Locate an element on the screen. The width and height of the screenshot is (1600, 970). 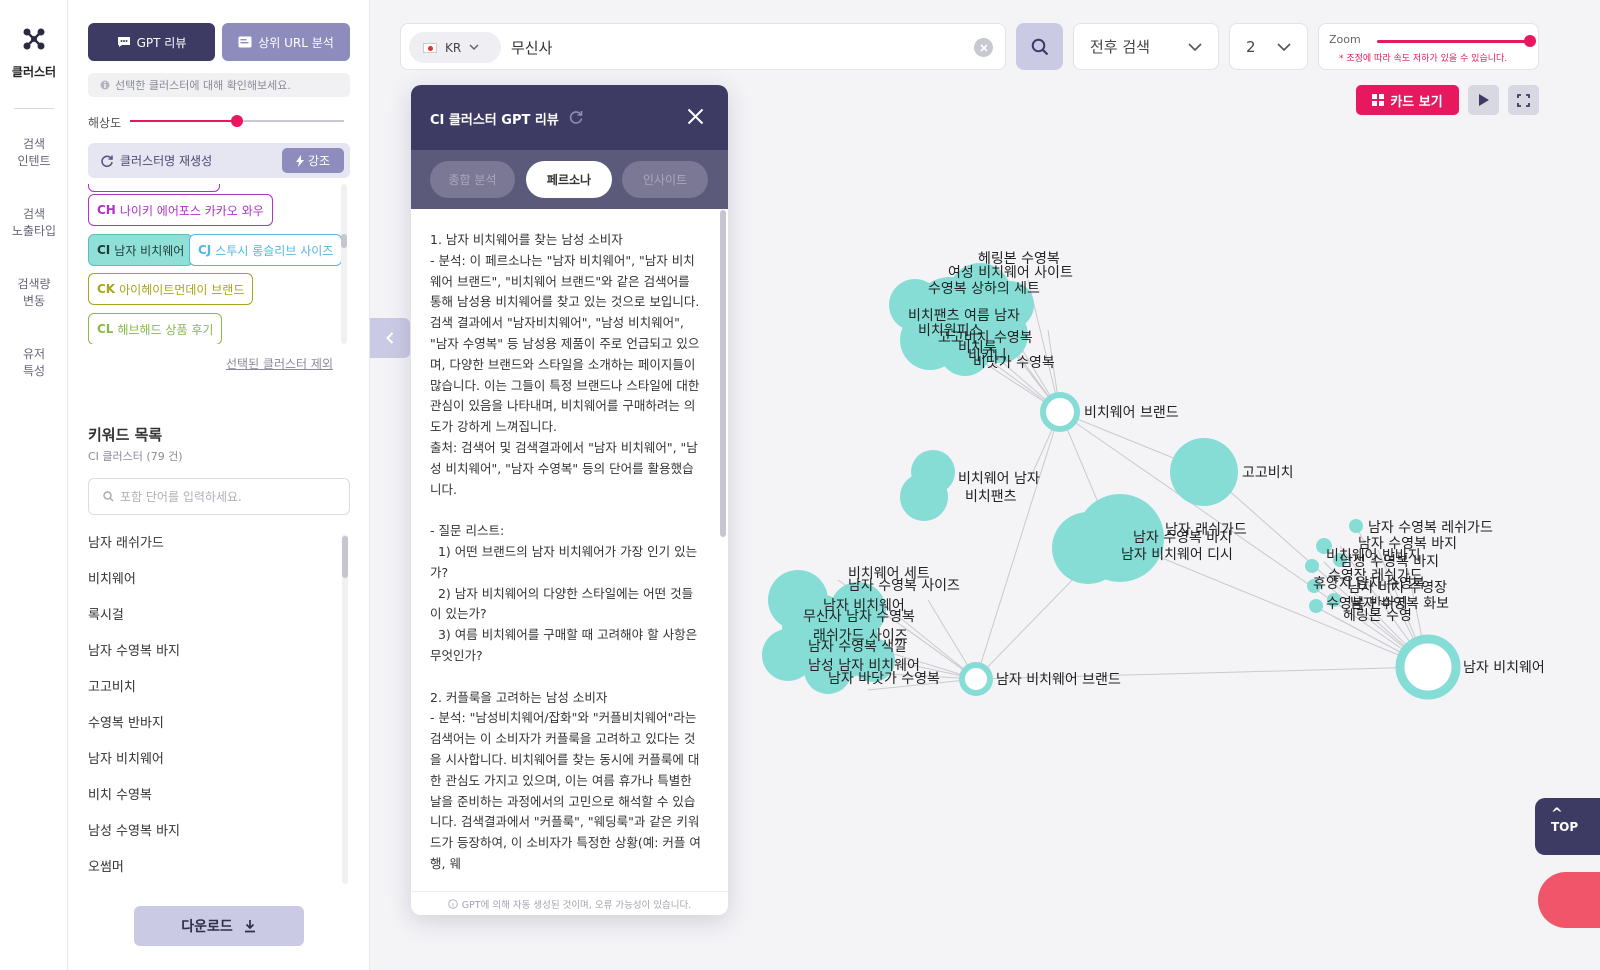
cluster-label: 남자 수영복 사이즈 is located at coordinates (904, 586).